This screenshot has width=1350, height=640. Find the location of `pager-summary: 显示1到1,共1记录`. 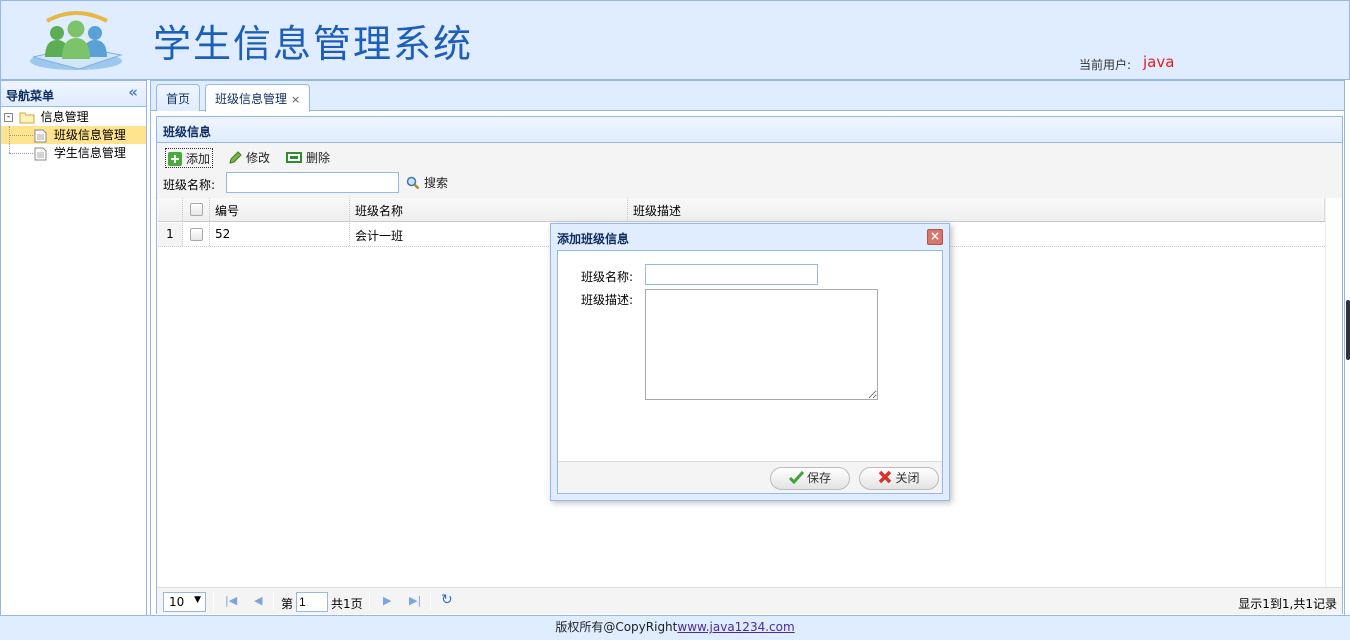

pager-summary: 显示1到1,共1记录 is located at coordinates (1287, 604).